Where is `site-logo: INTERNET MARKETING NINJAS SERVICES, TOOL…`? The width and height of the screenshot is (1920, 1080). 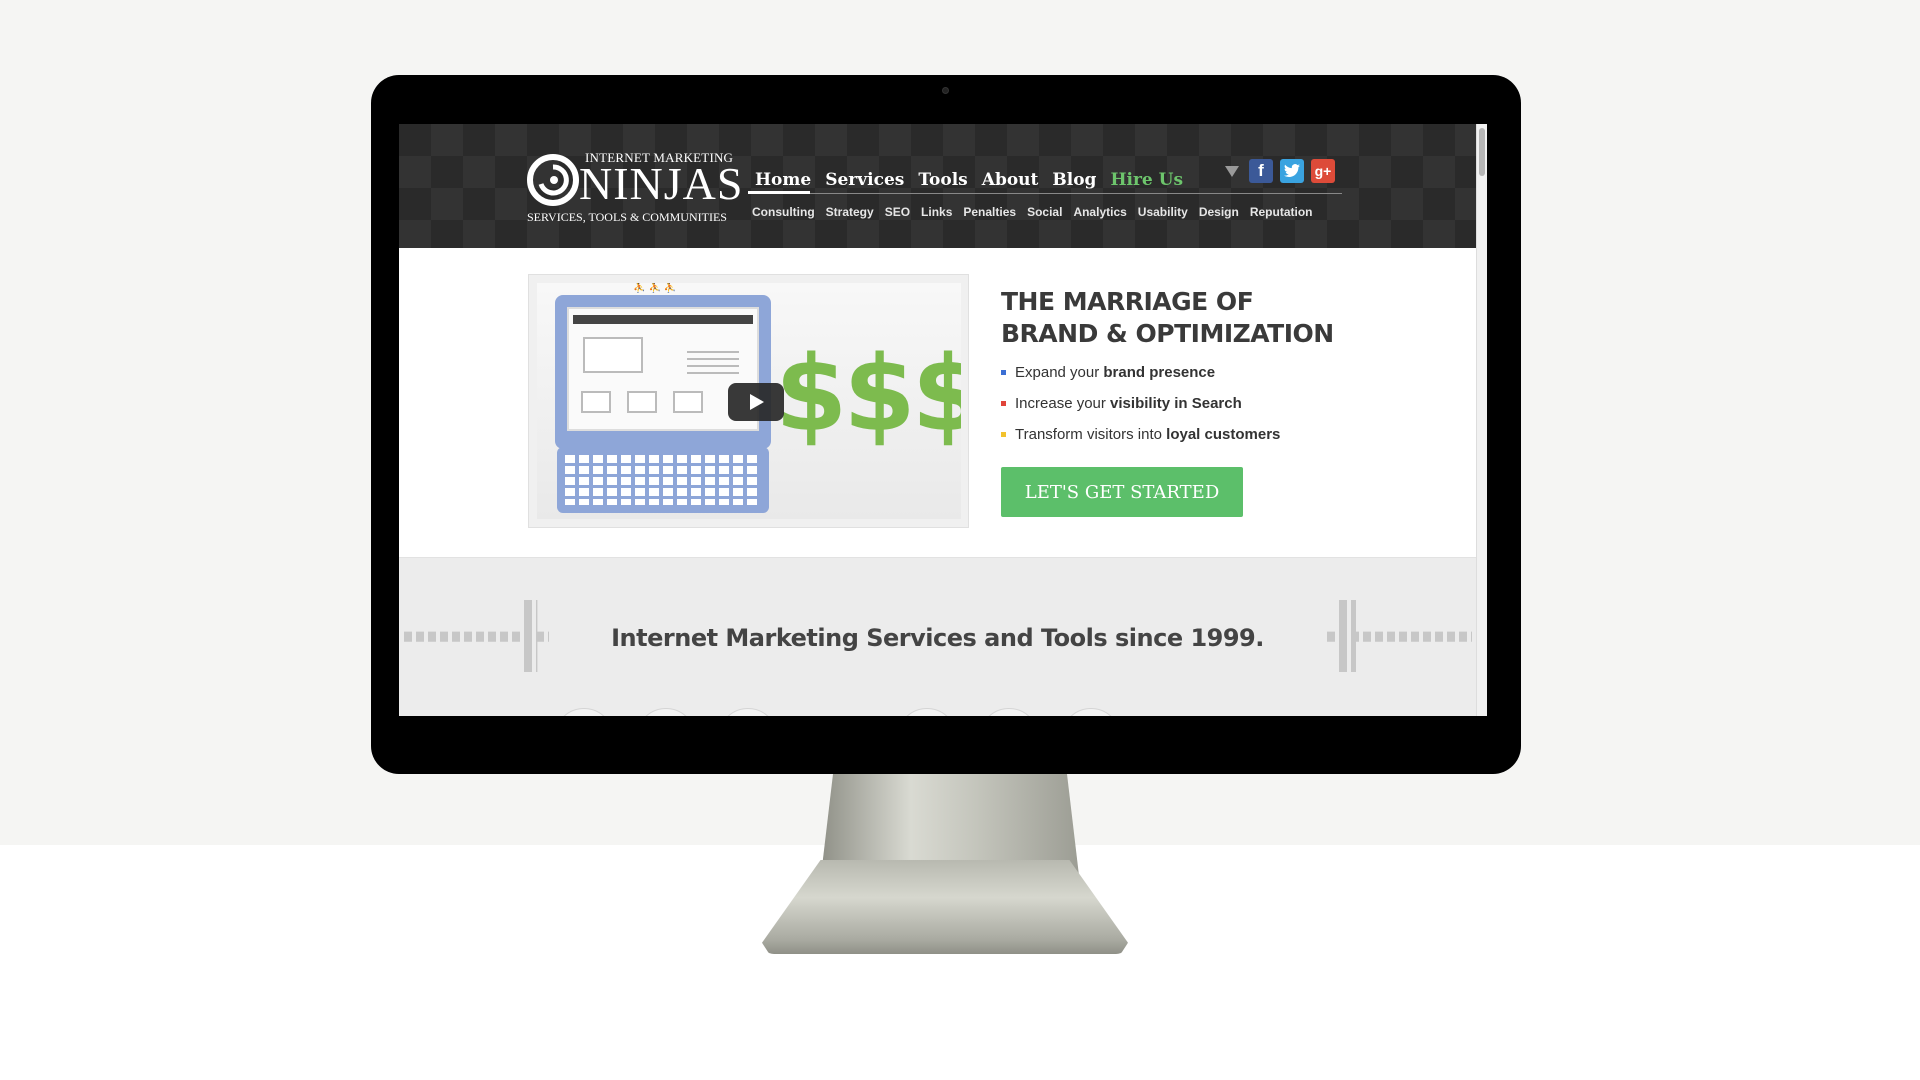
site-logo: INTERNET MARKETING NINJAS SERVICES, TOOL… is located at coordinates (634, 188).